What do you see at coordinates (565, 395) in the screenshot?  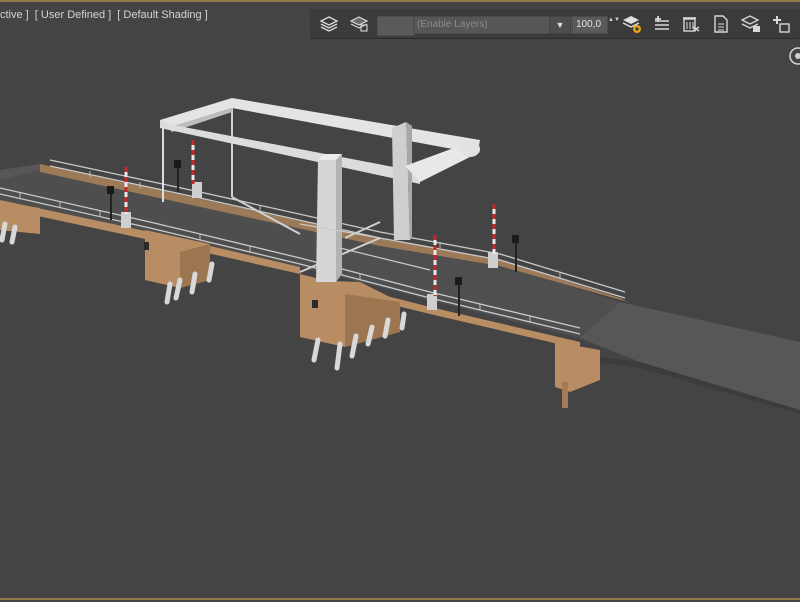 I see `right-abutment-post` at bounding box center [565, 395].